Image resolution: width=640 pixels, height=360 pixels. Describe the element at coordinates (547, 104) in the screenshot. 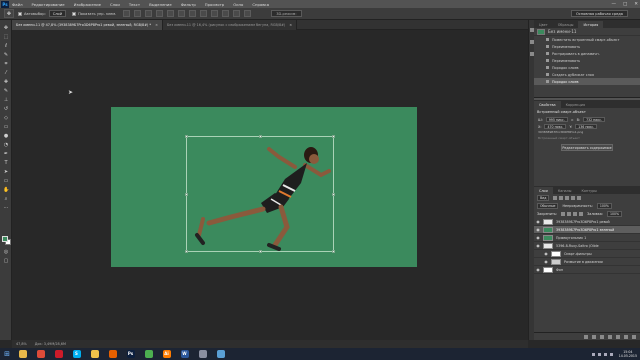

I see `tab-properties: Свойства` at that location.